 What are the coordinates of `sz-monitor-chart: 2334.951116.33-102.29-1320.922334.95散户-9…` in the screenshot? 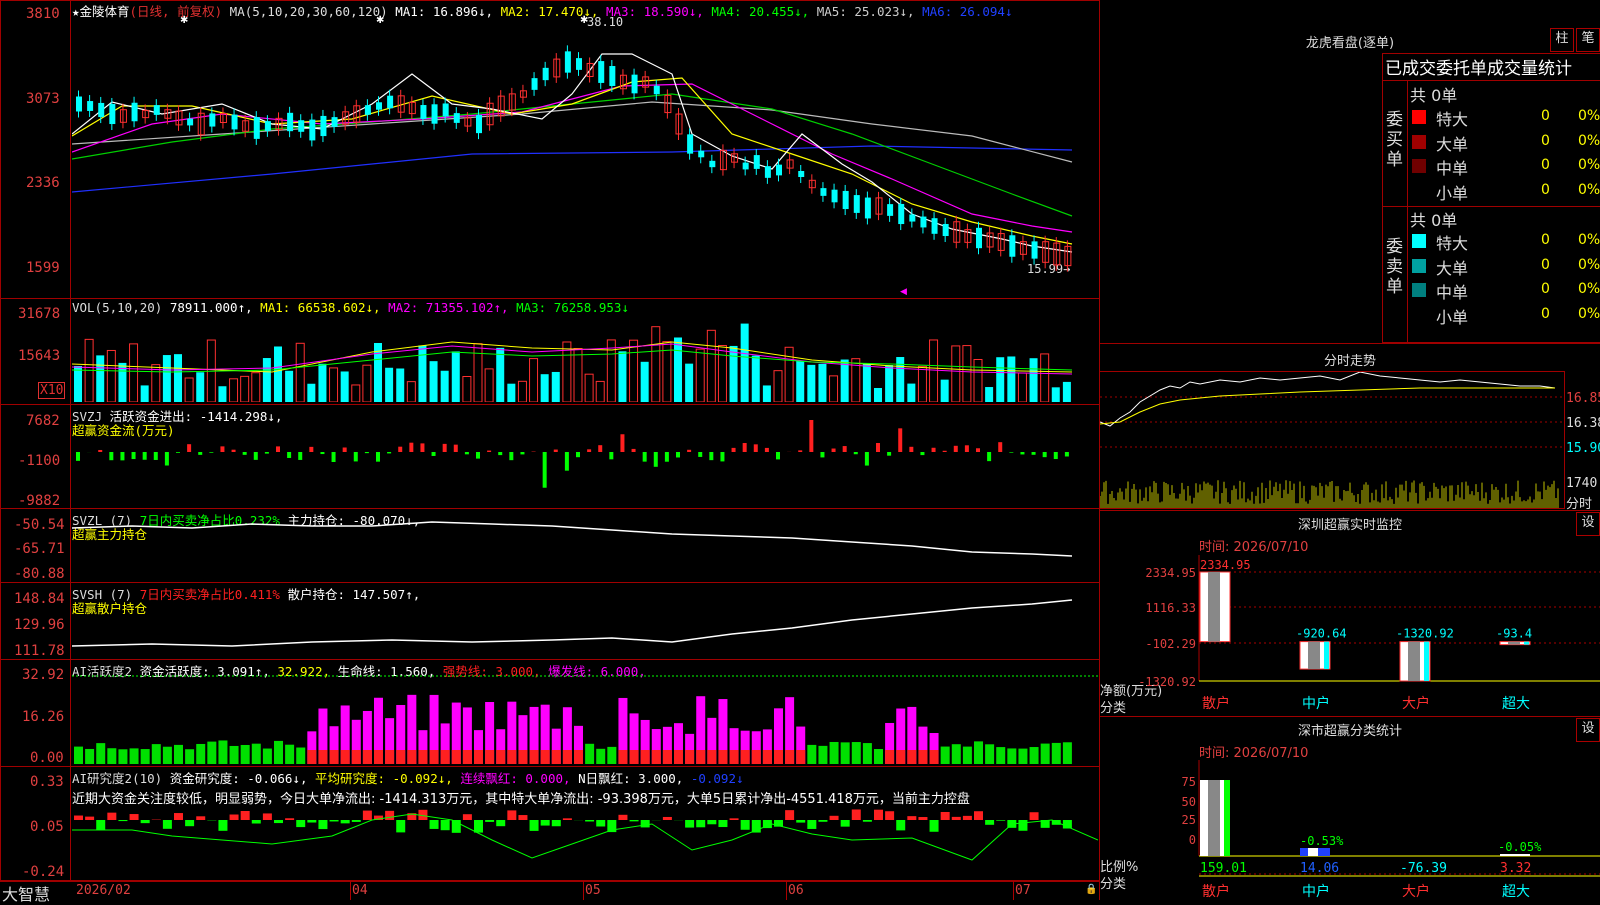 It's located at (1350, 640).